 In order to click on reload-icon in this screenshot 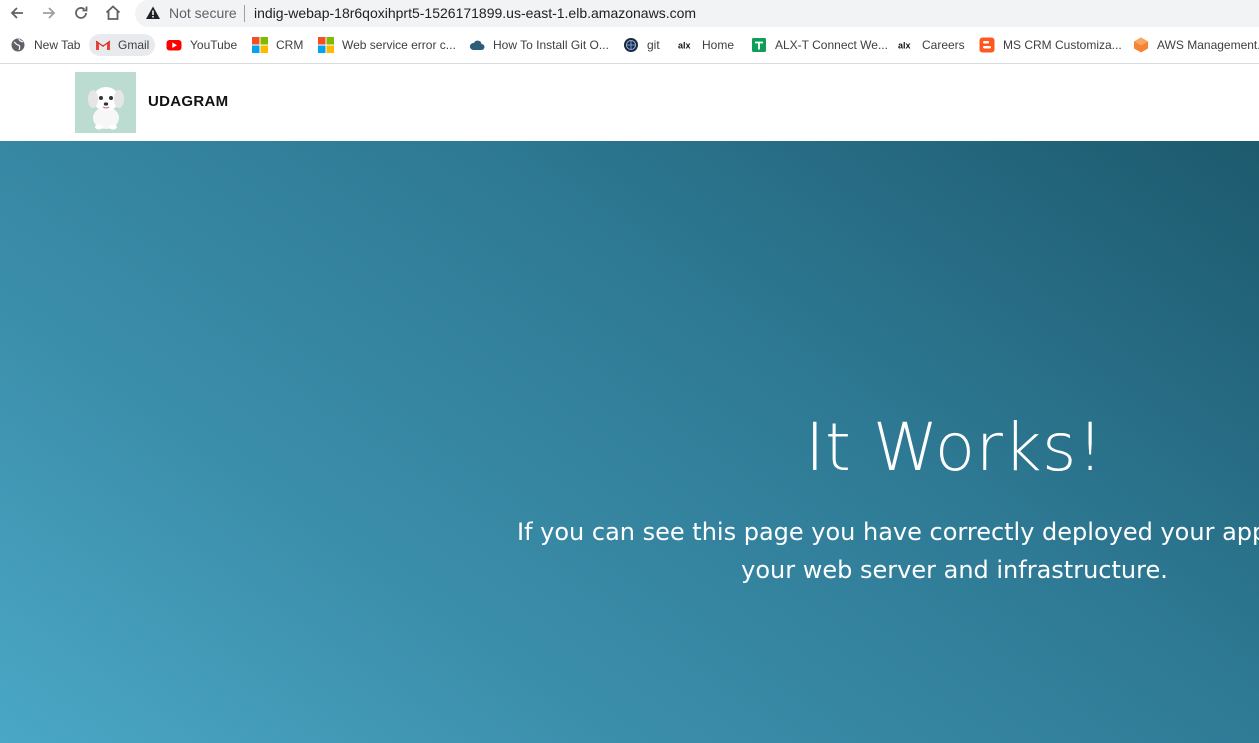, I will do `click(81, 12)`.